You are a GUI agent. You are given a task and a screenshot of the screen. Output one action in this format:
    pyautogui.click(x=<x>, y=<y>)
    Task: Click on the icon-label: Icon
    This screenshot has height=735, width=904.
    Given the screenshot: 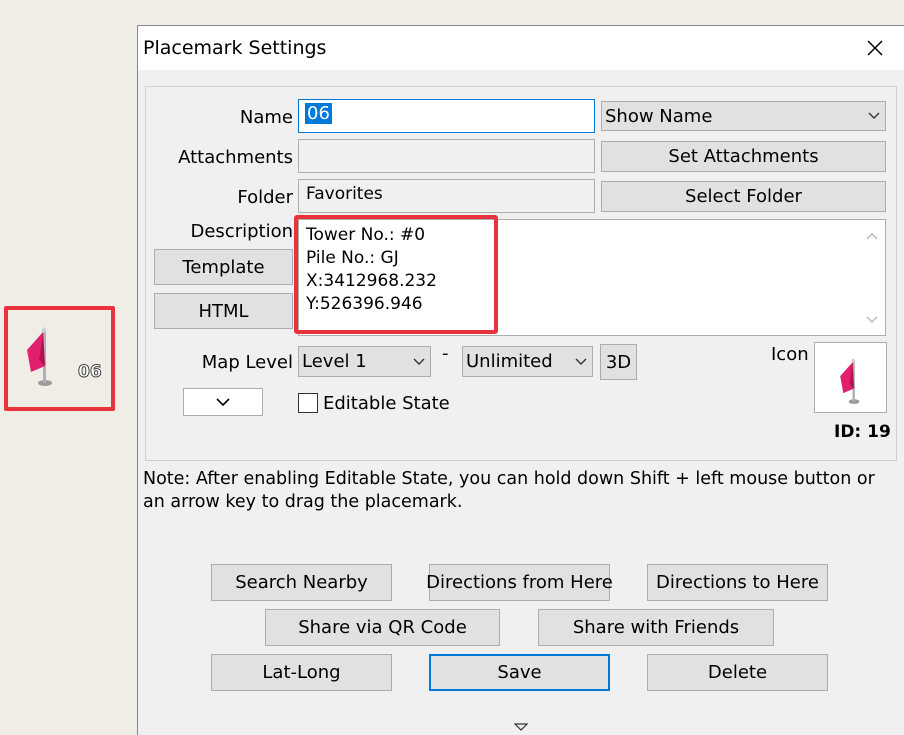 What is the action you would take?
    pyautogui.click(x=790, y=354)
    